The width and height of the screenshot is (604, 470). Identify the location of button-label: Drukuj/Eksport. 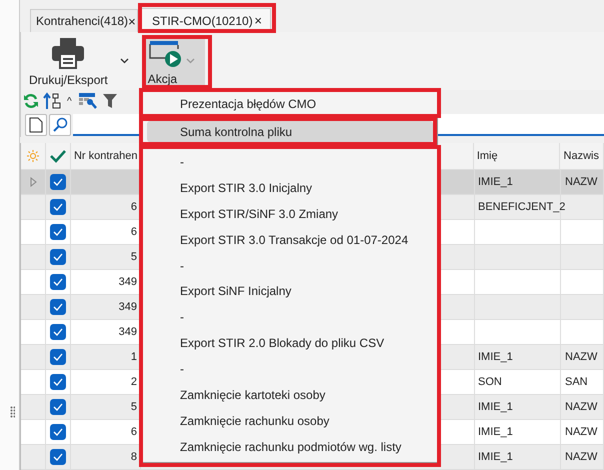
(68, 80).